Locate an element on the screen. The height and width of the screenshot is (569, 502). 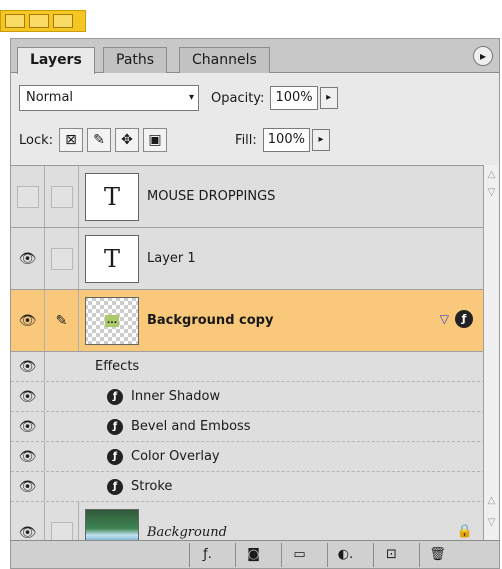
bottom-toolbar: ƒ. ◙ ▭ ◐. ⊡ 🗑 is located at coordinates (255, 554).